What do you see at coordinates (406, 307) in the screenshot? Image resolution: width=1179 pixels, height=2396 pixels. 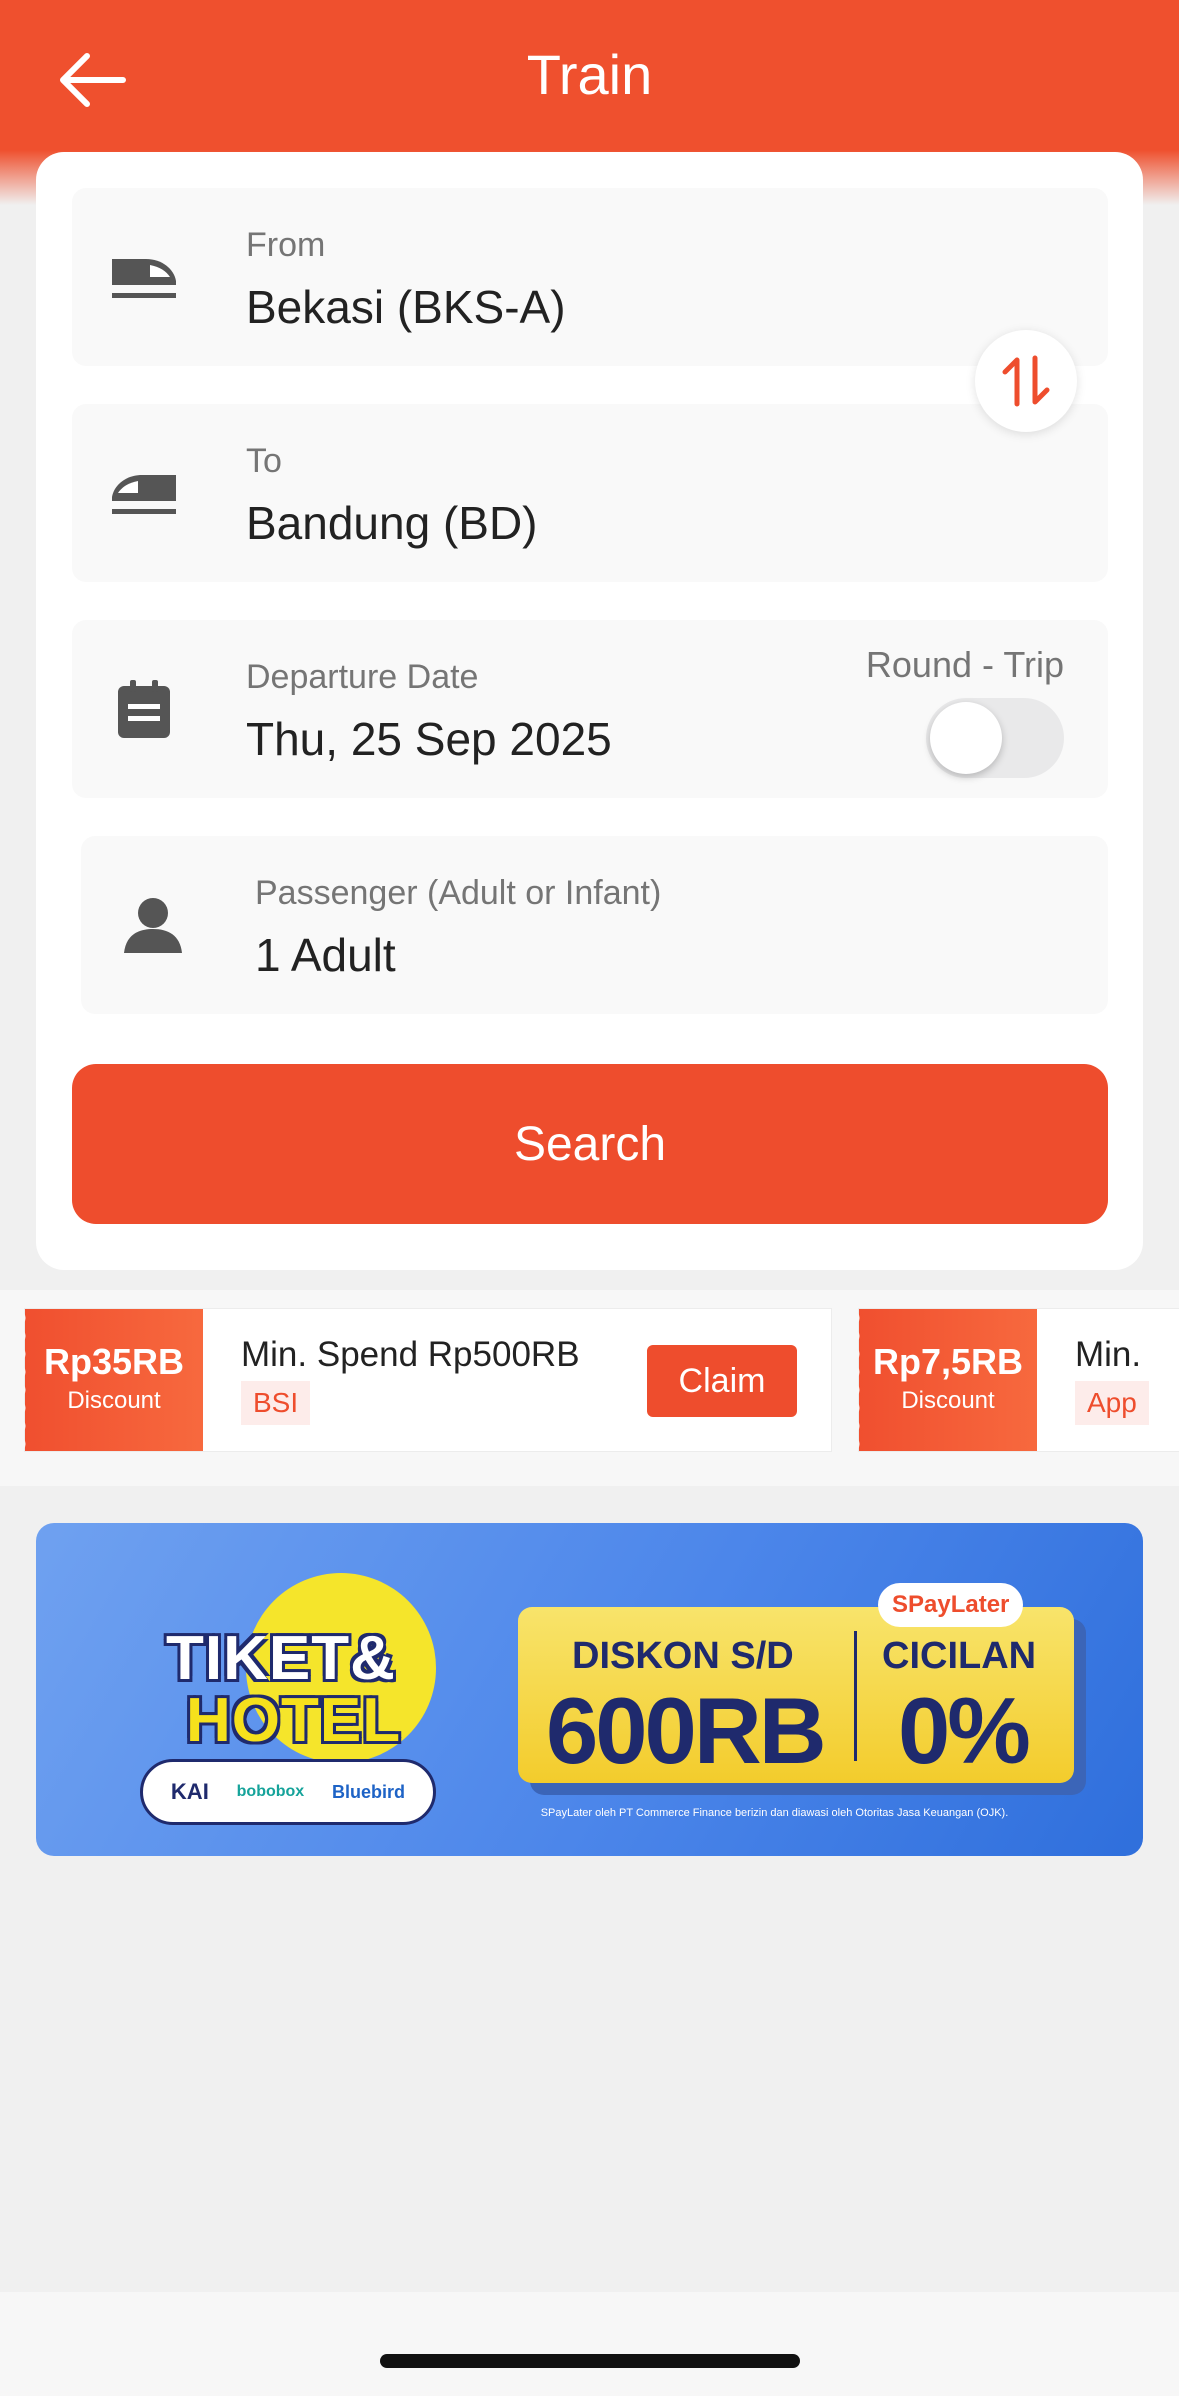 I see `from-value: Bekasi (BKS-A)` at bounding box center [406, 307].